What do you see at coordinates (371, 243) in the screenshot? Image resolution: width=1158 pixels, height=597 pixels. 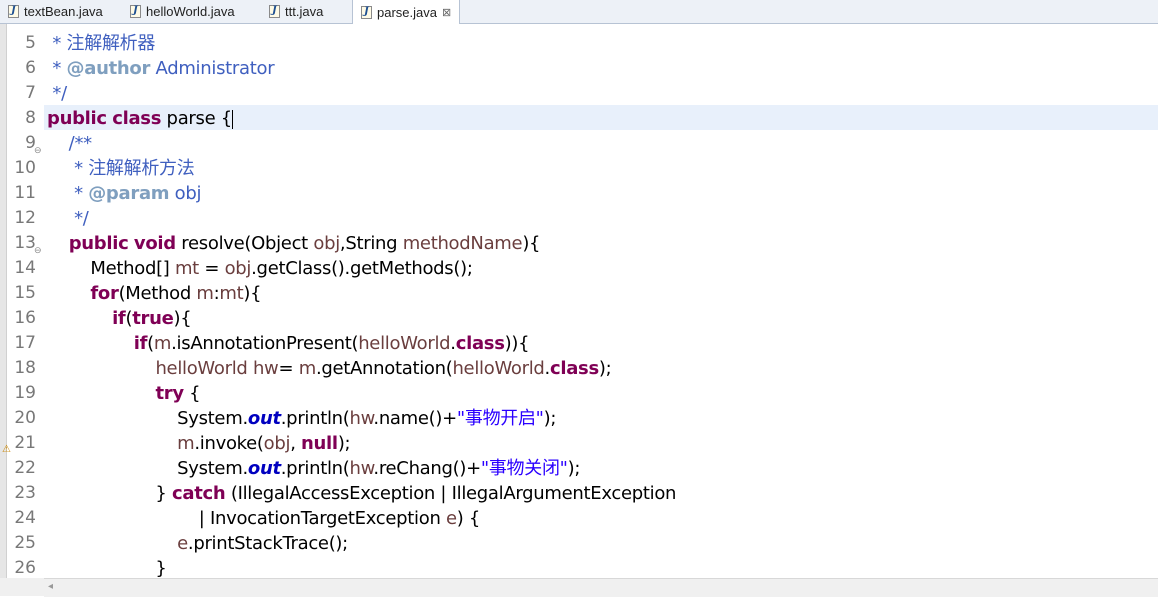 I see `code-token: ,String` at bounding box center [371, 243].